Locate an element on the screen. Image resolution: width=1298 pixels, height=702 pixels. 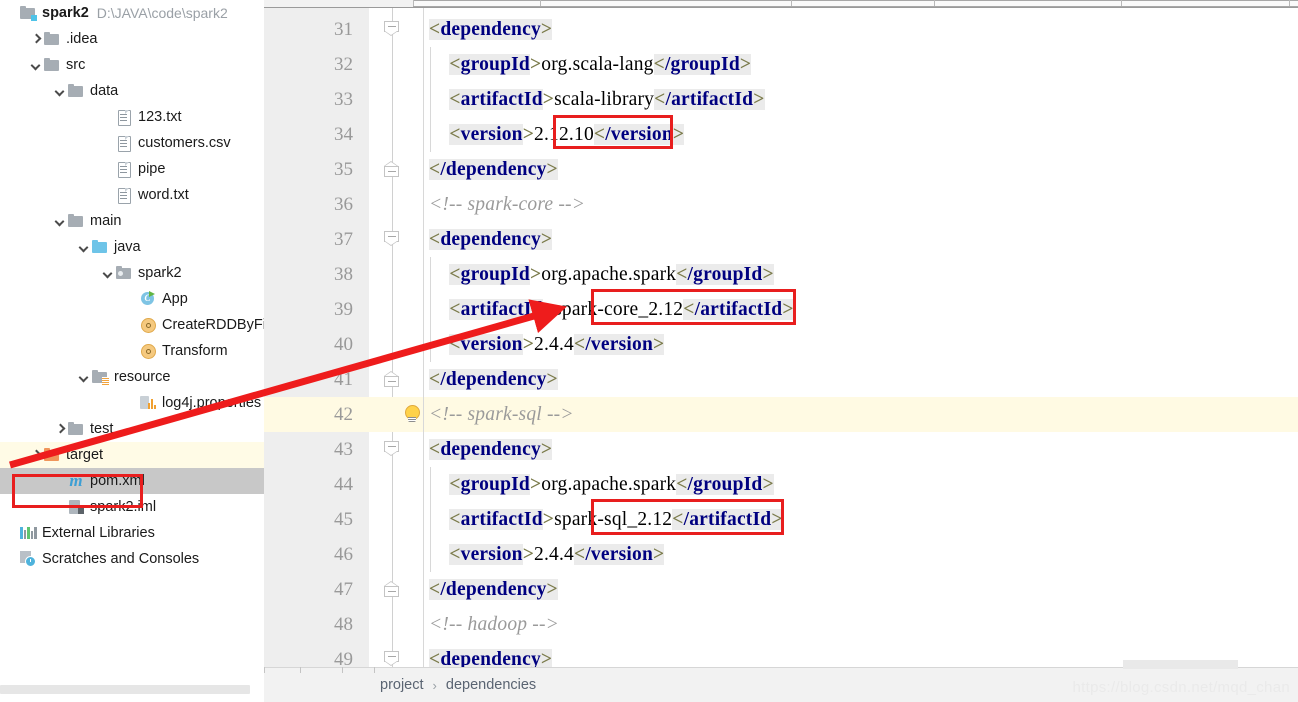
code-line-43: <dependency> is located at coordinates (861, 449).